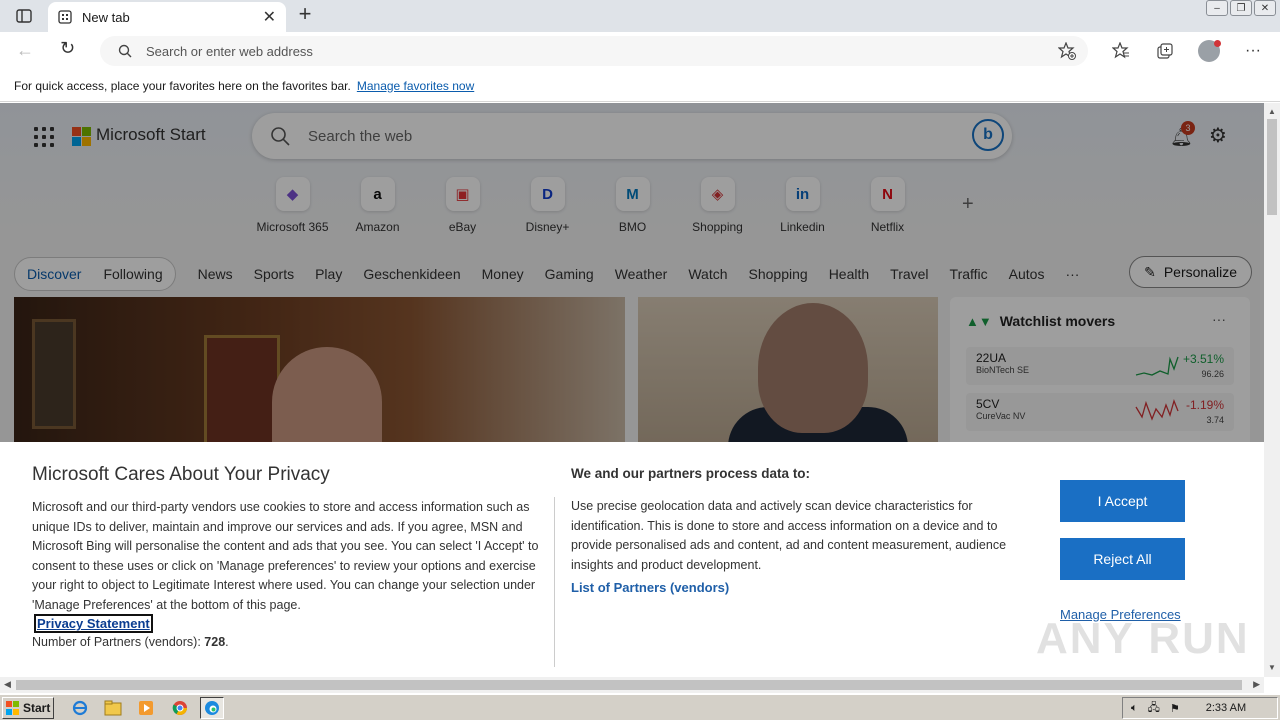 This screenshot has width=1280, height=720. What do you see at coordinates (632, 194) in the screenshot?
I see `quicklink-icon: M` at bounding box center [632, 194].